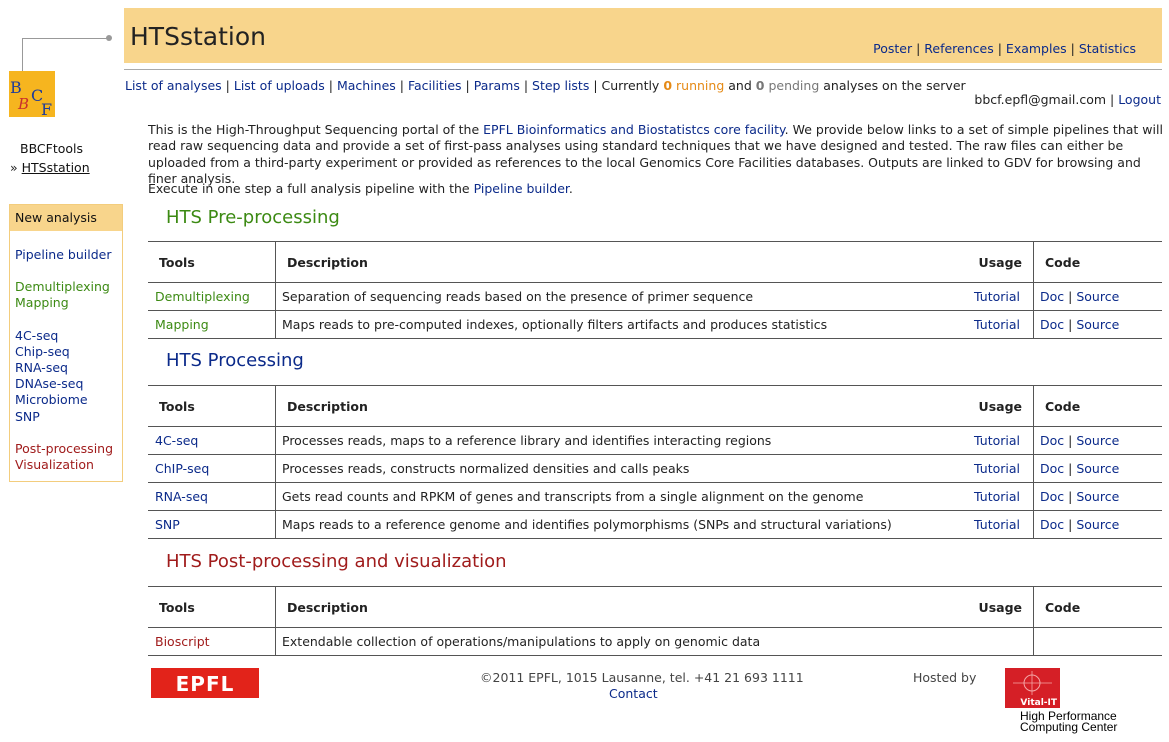  What do you see at coordinates (1069, 727) in the screenshot?
I see `hpc-line-2: Computing Center` at bounding box center [1069, 727].